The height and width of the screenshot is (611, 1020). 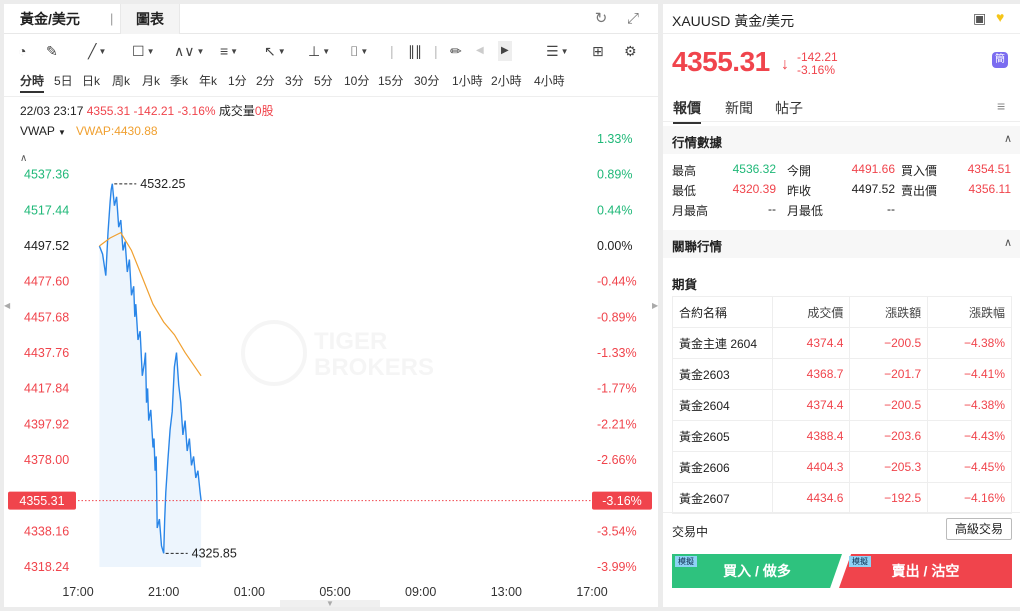 I want to click on pct-tick-label: -0.89%, so click(x=617, y=317).